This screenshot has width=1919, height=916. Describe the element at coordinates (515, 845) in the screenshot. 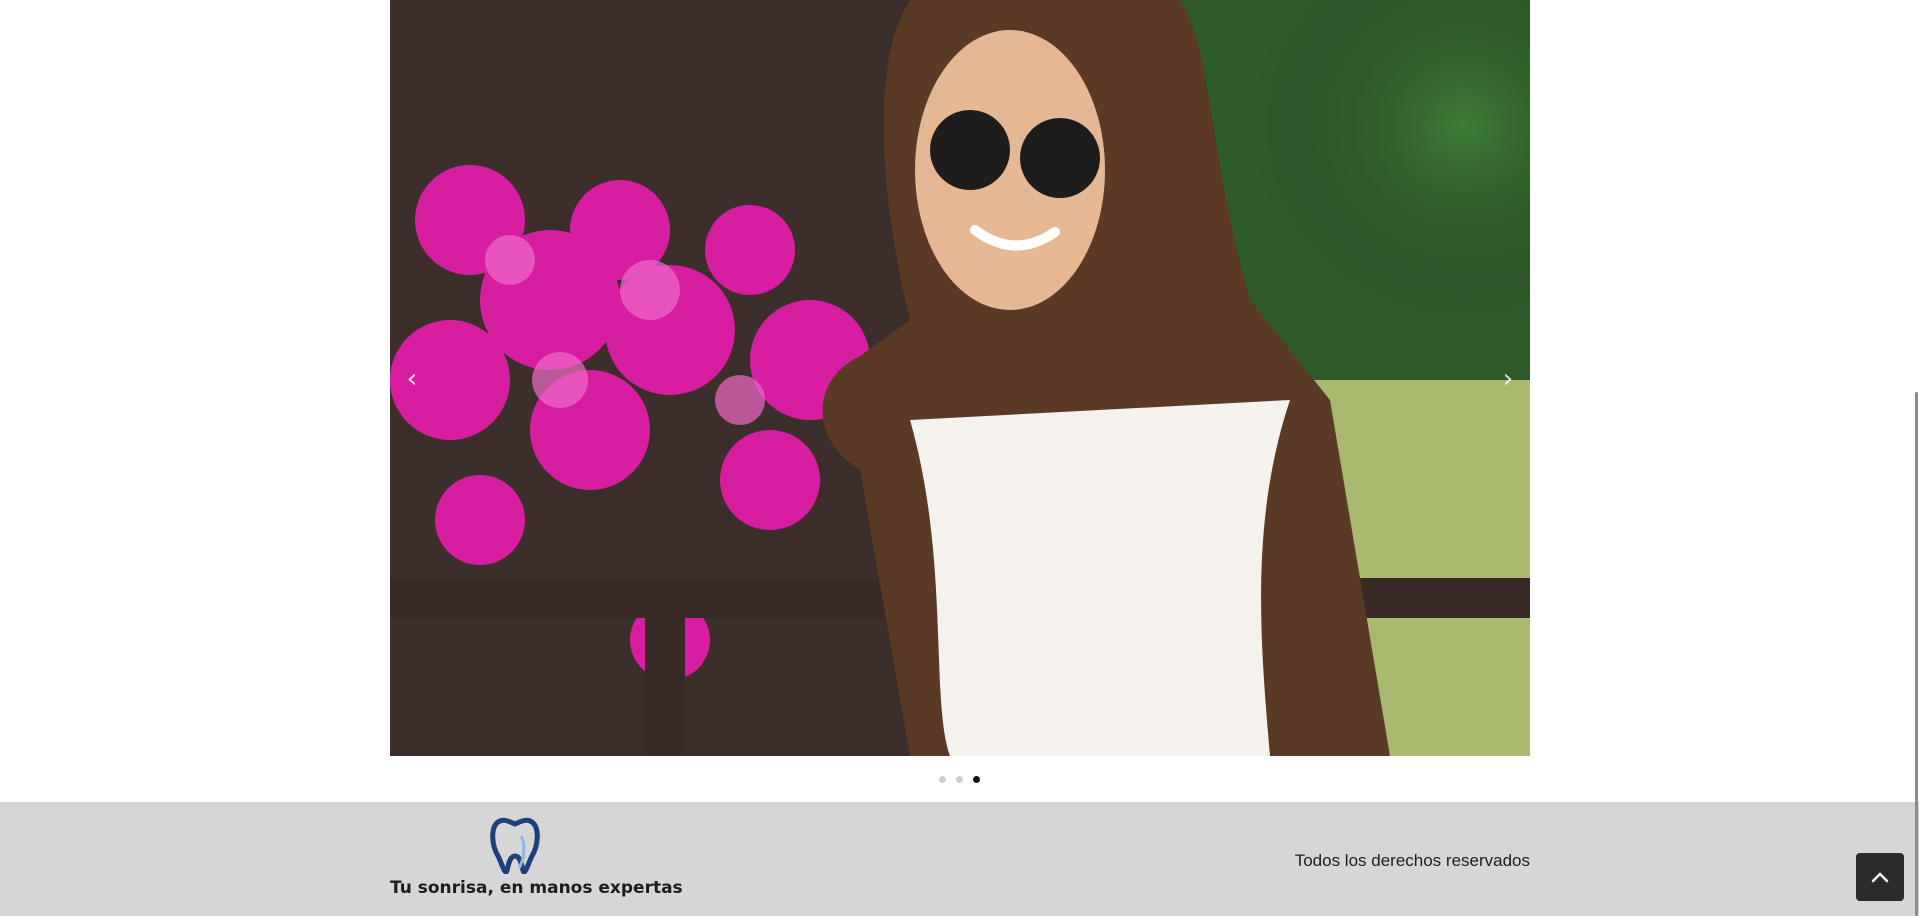

I see `tooth-logo-icon` at that location.